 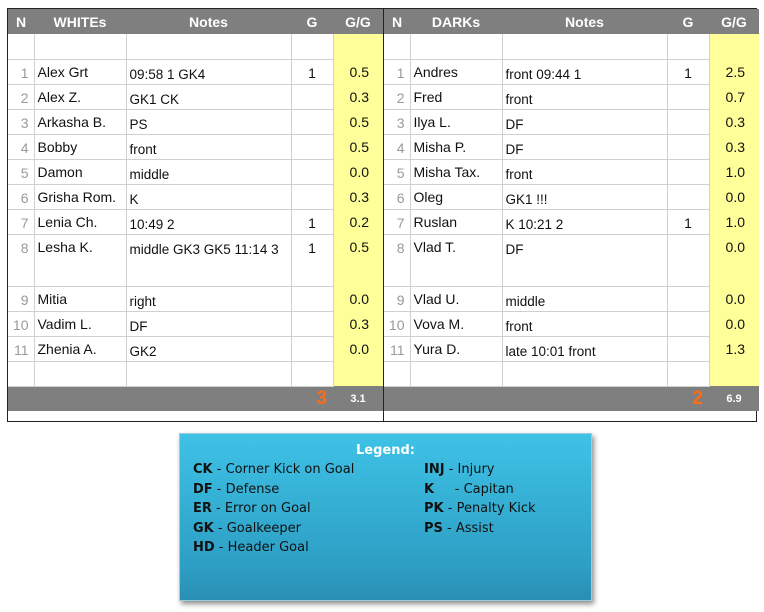 I want to click on row-number: 11, so click(x=21, y=349).